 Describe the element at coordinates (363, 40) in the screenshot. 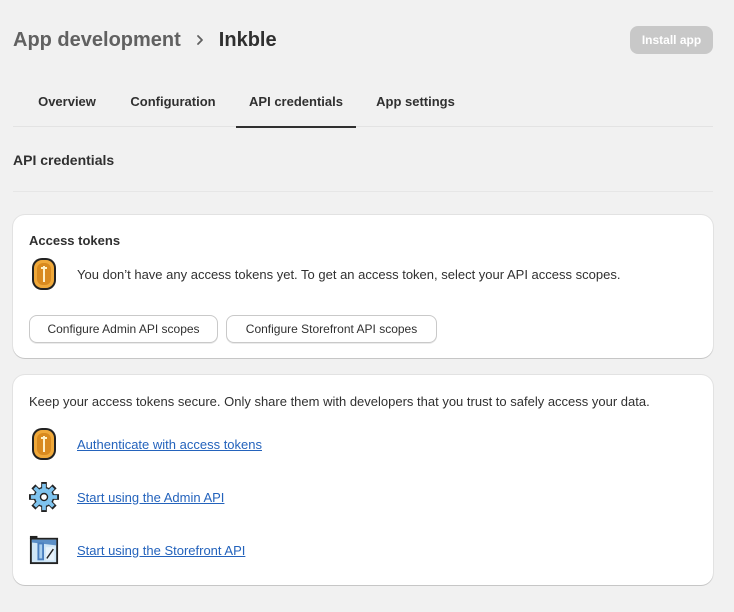

I see `page-header: App development Inkble Install app` at that location.